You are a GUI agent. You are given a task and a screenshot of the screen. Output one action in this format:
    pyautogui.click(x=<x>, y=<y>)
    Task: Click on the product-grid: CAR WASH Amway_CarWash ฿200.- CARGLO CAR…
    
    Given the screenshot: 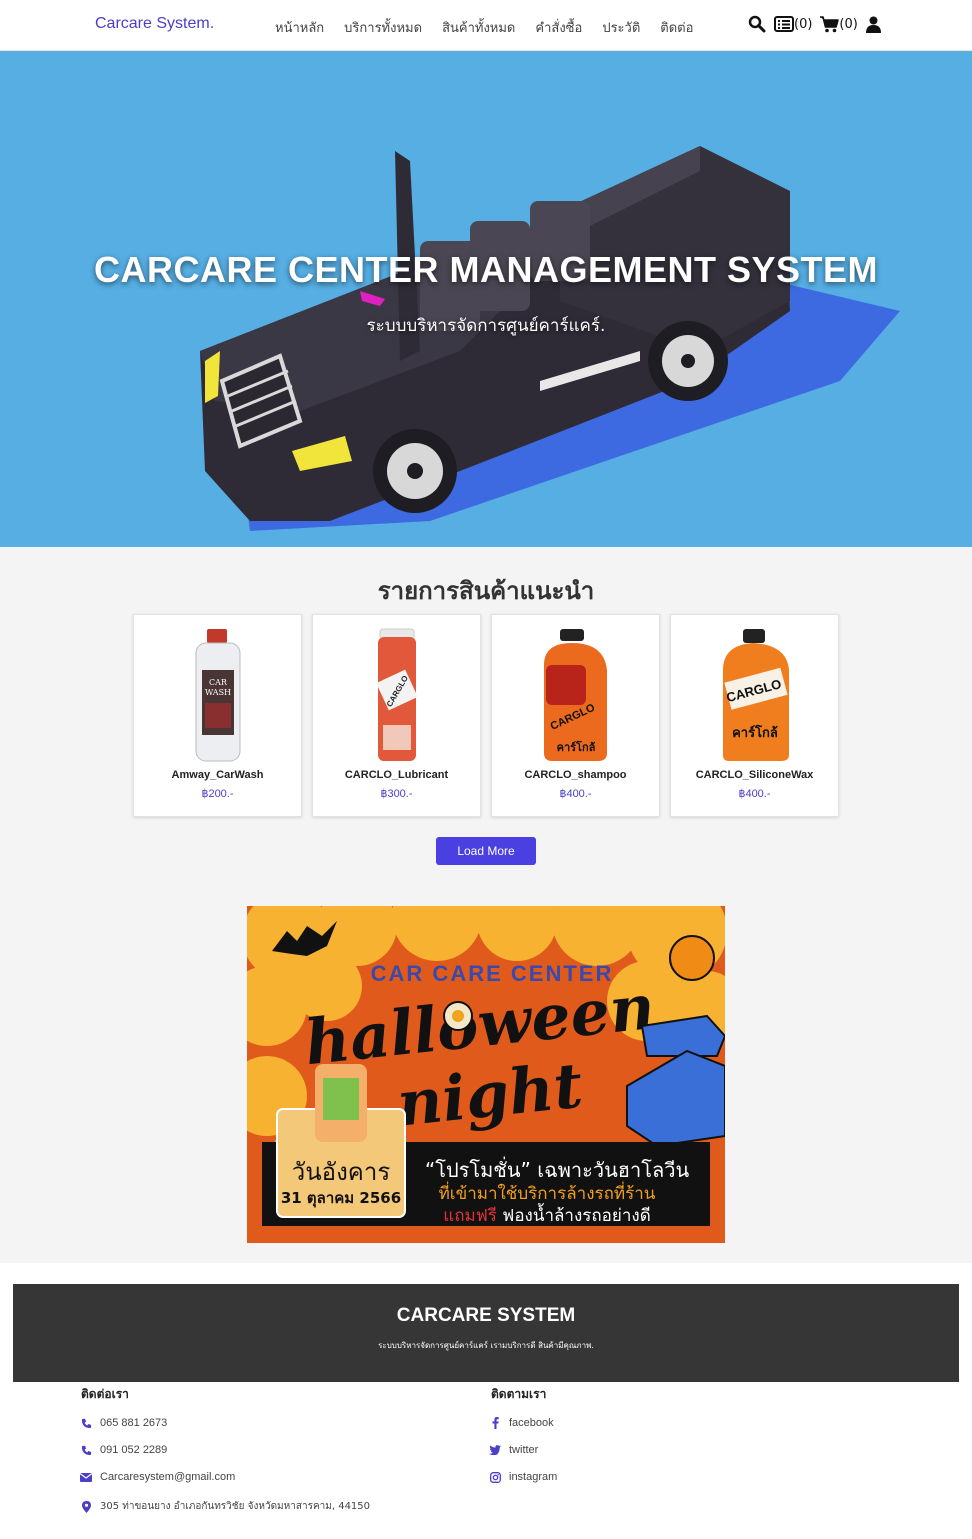 What is the action you would take?
    pyautogui.click(x=491, y=715)
    